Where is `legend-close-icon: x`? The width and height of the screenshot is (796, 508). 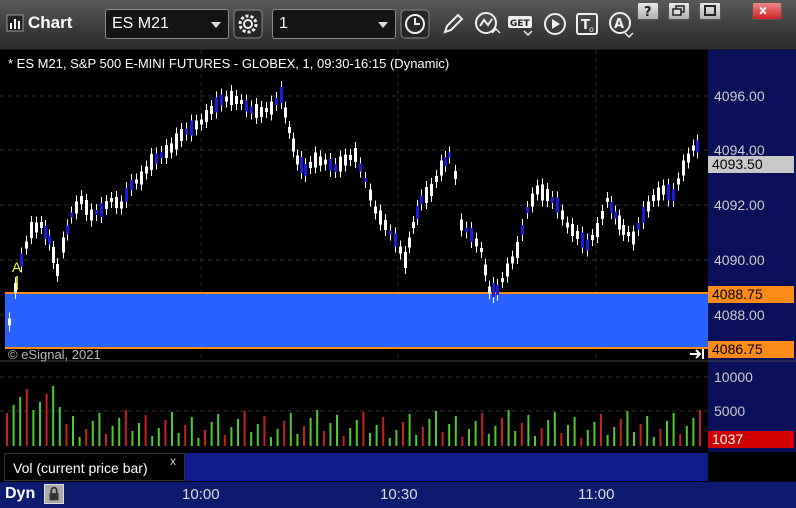
legend-close-icon: x is located at coordinates (173, 461).